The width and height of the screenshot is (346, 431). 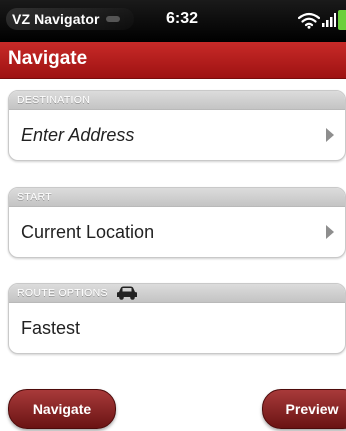 What do you see at coordinates (54, 100) in the screenshot?
I see `destination-section-label: DESTINATION` at bounding box center [54, 100].